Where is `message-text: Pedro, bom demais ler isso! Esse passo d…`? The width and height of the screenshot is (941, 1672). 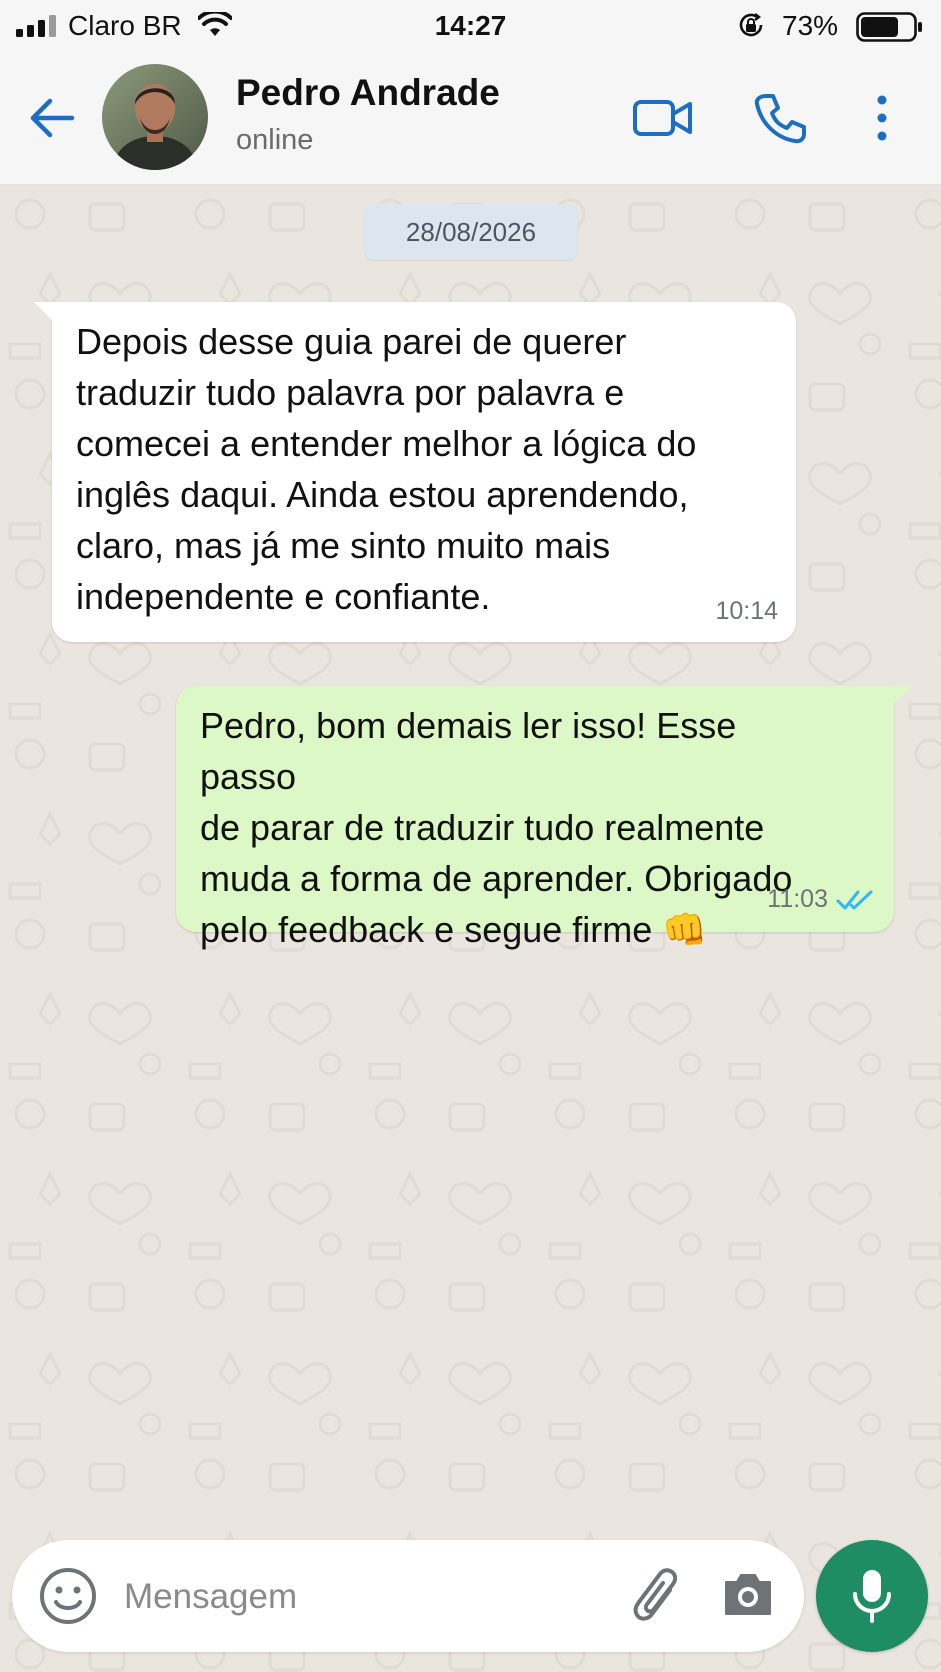 message-text: Pedro, bom demais ler isso! Esse passo d… is located at coordinates (496, 827).